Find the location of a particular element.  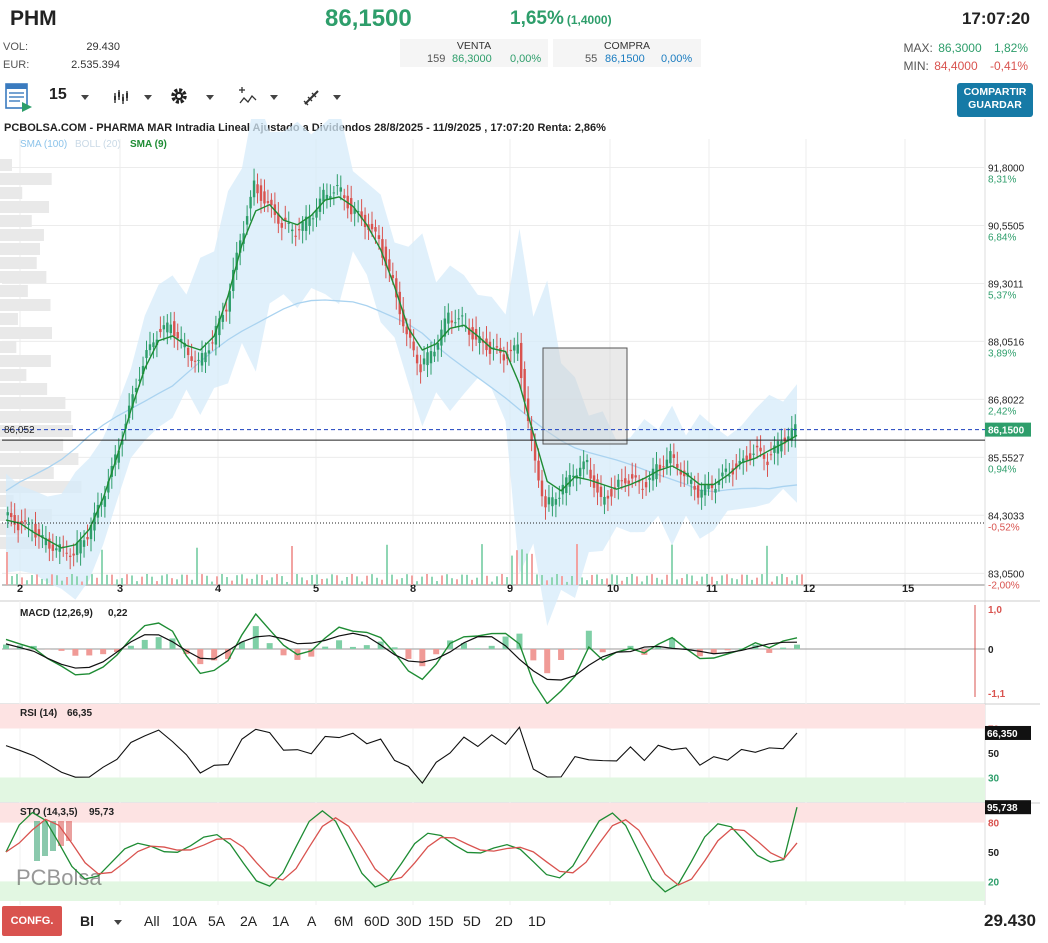

share-save-button: COMPARTIR GUARDAR is located at coordinates (995, 100).